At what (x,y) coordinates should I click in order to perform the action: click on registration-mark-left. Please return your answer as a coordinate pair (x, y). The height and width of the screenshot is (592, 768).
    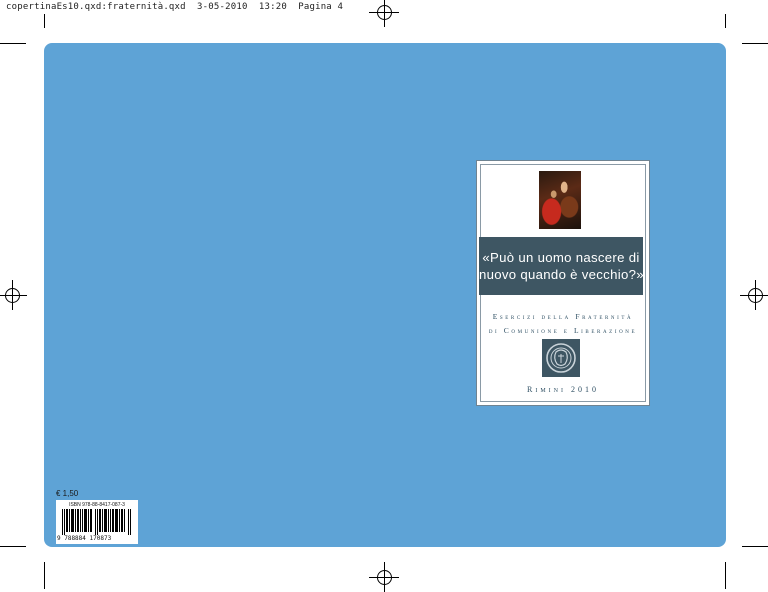
    Looking at the image, I should click on (13, 295).